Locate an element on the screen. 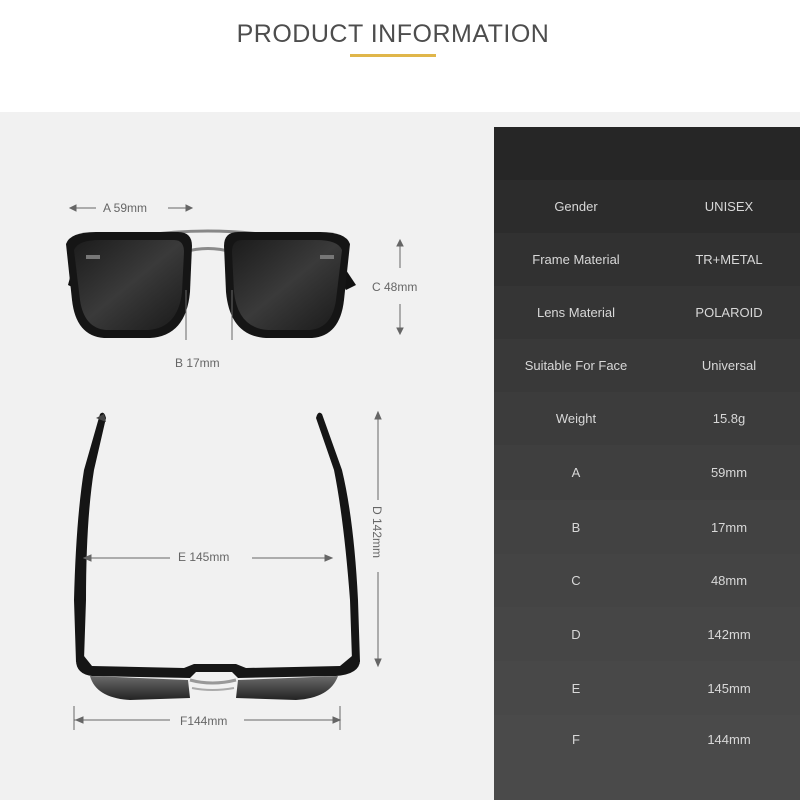  spec-row-lens-material: Lens Material POLAROID is located at coordinates (647, 312).